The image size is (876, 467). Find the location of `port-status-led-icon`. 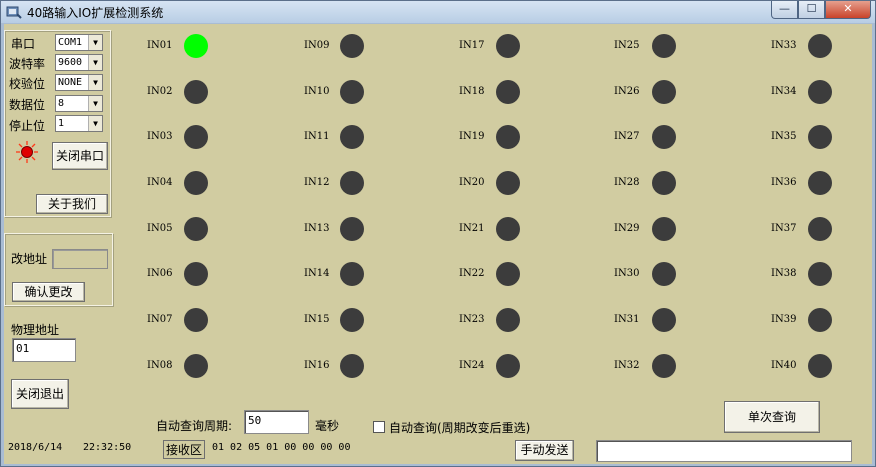

port-status-led-icon is located at coordinates (27, 152).